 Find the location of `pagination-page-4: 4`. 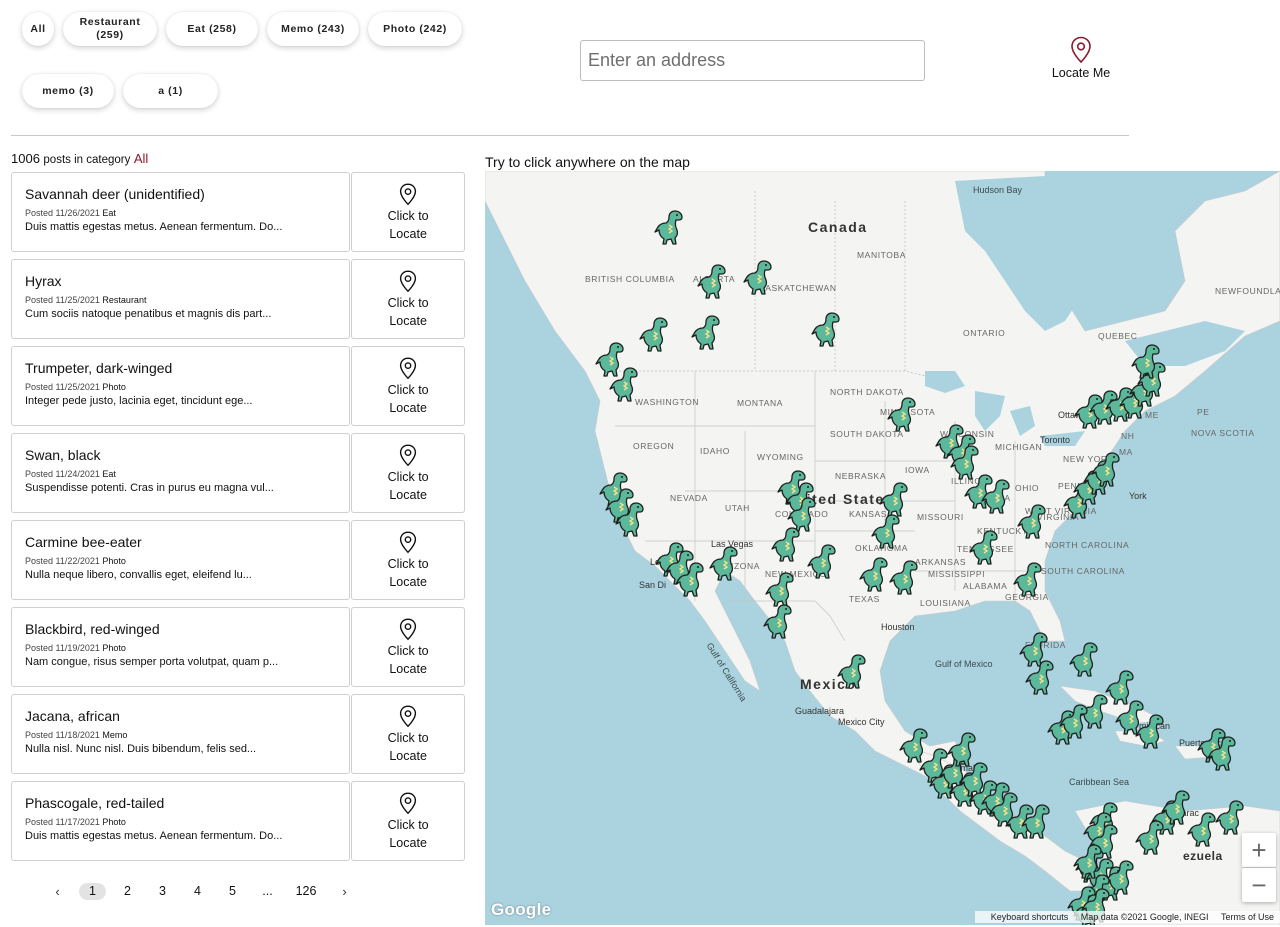

pagination-page-4: 4 is located at coordinates (197, 891).